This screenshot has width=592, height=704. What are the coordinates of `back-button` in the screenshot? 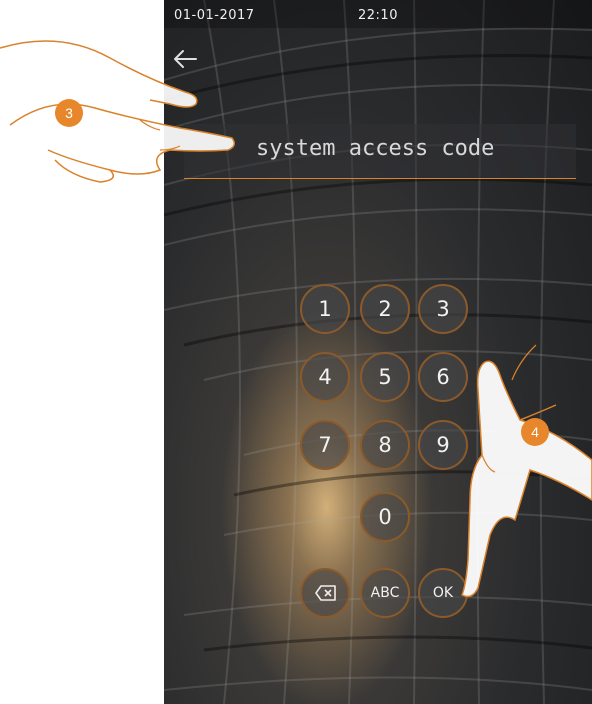 It's located at (185, 59).